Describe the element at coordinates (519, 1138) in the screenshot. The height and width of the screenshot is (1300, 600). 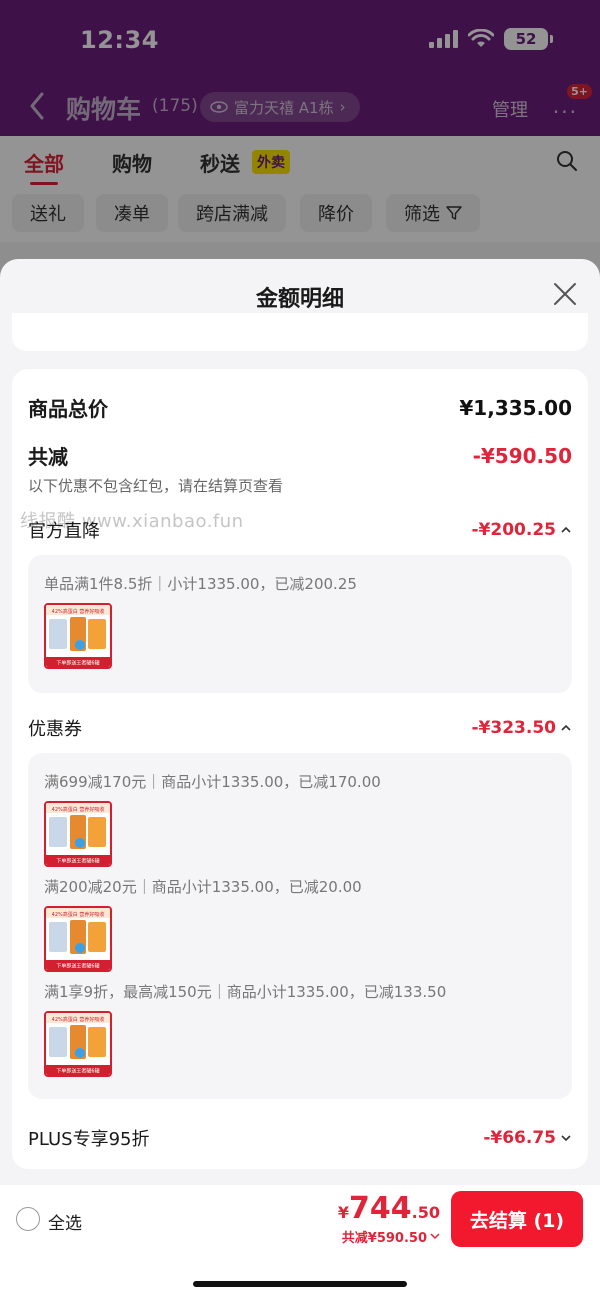
I see `plus-amount-value: -¥66.75` at that location.